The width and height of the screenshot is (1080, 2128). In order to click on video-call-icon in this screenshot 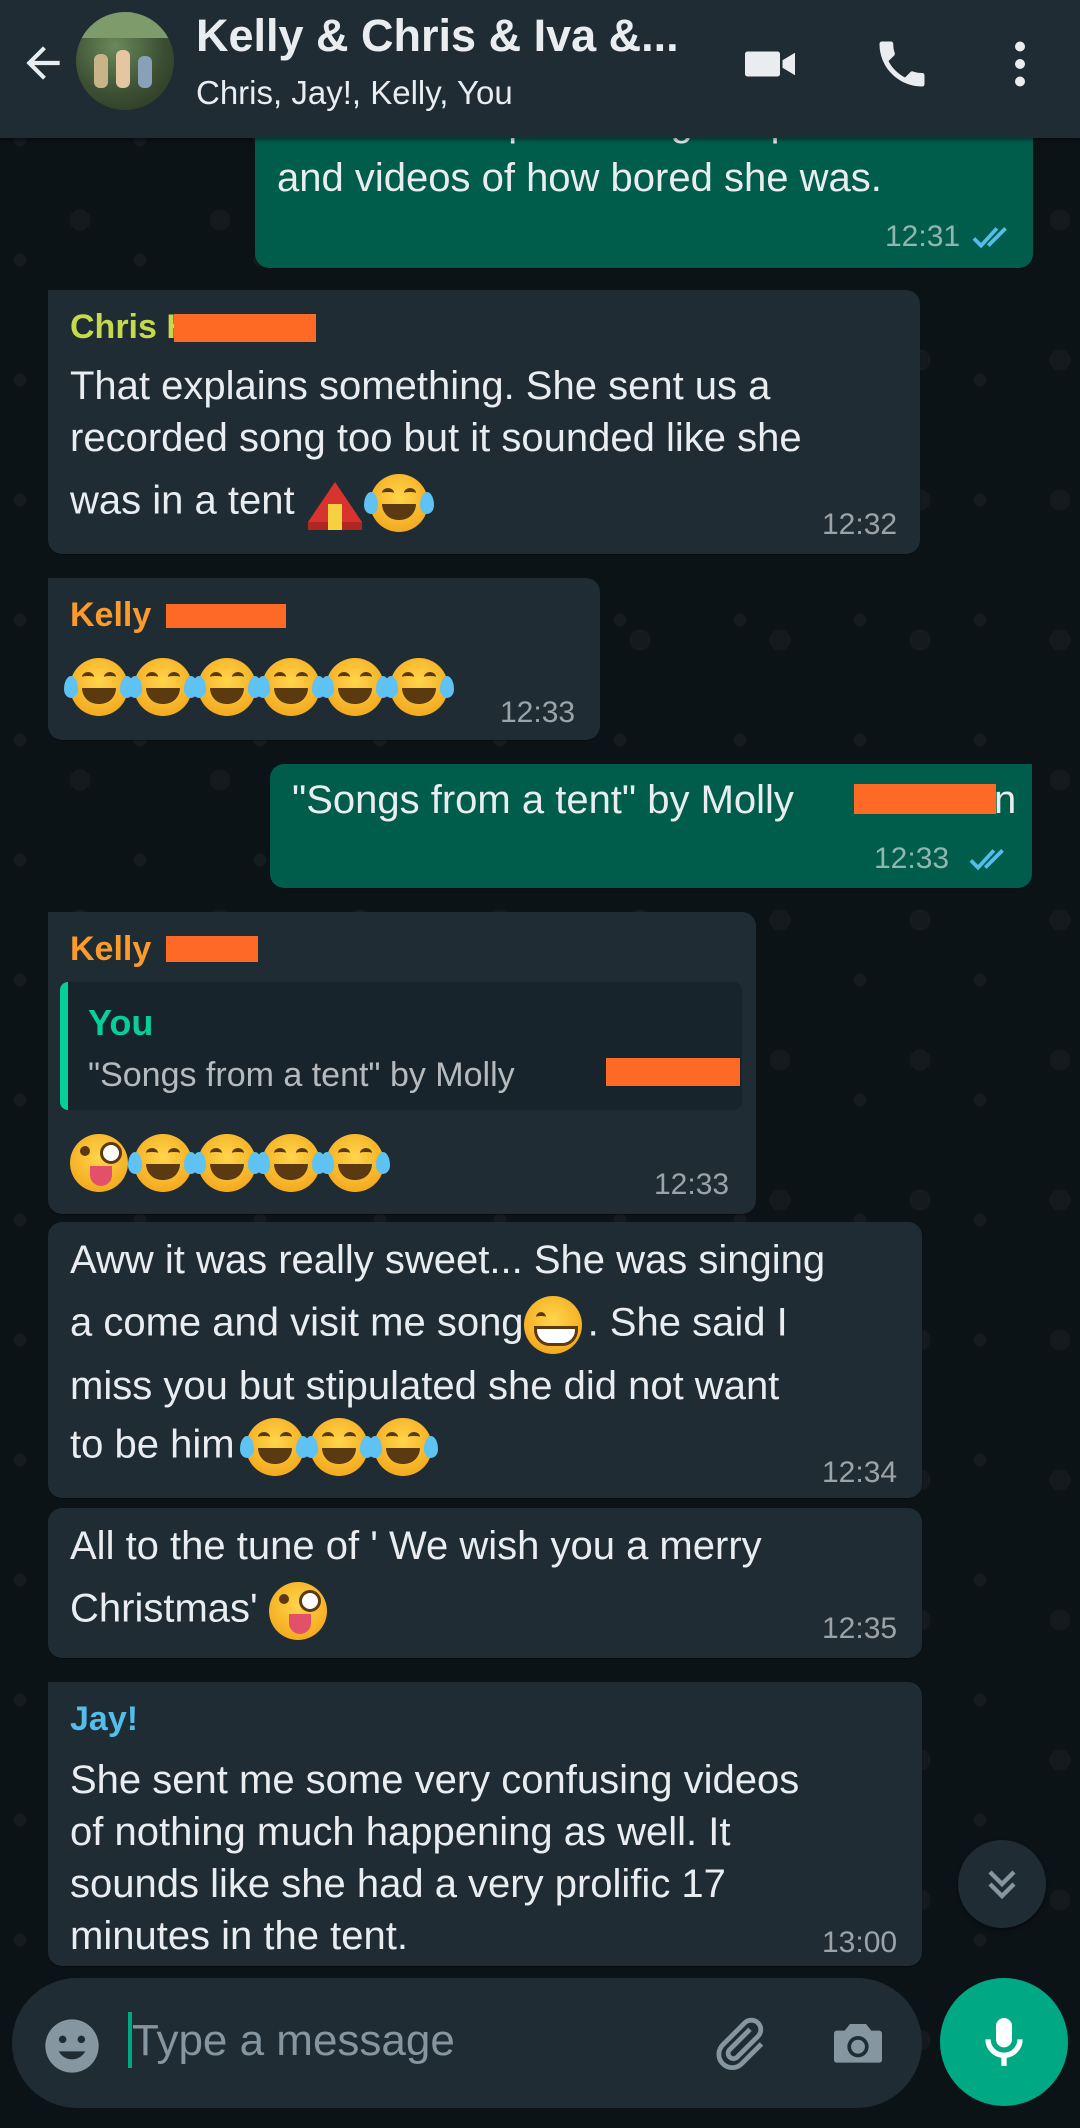, I will do `click(770, 64)`.